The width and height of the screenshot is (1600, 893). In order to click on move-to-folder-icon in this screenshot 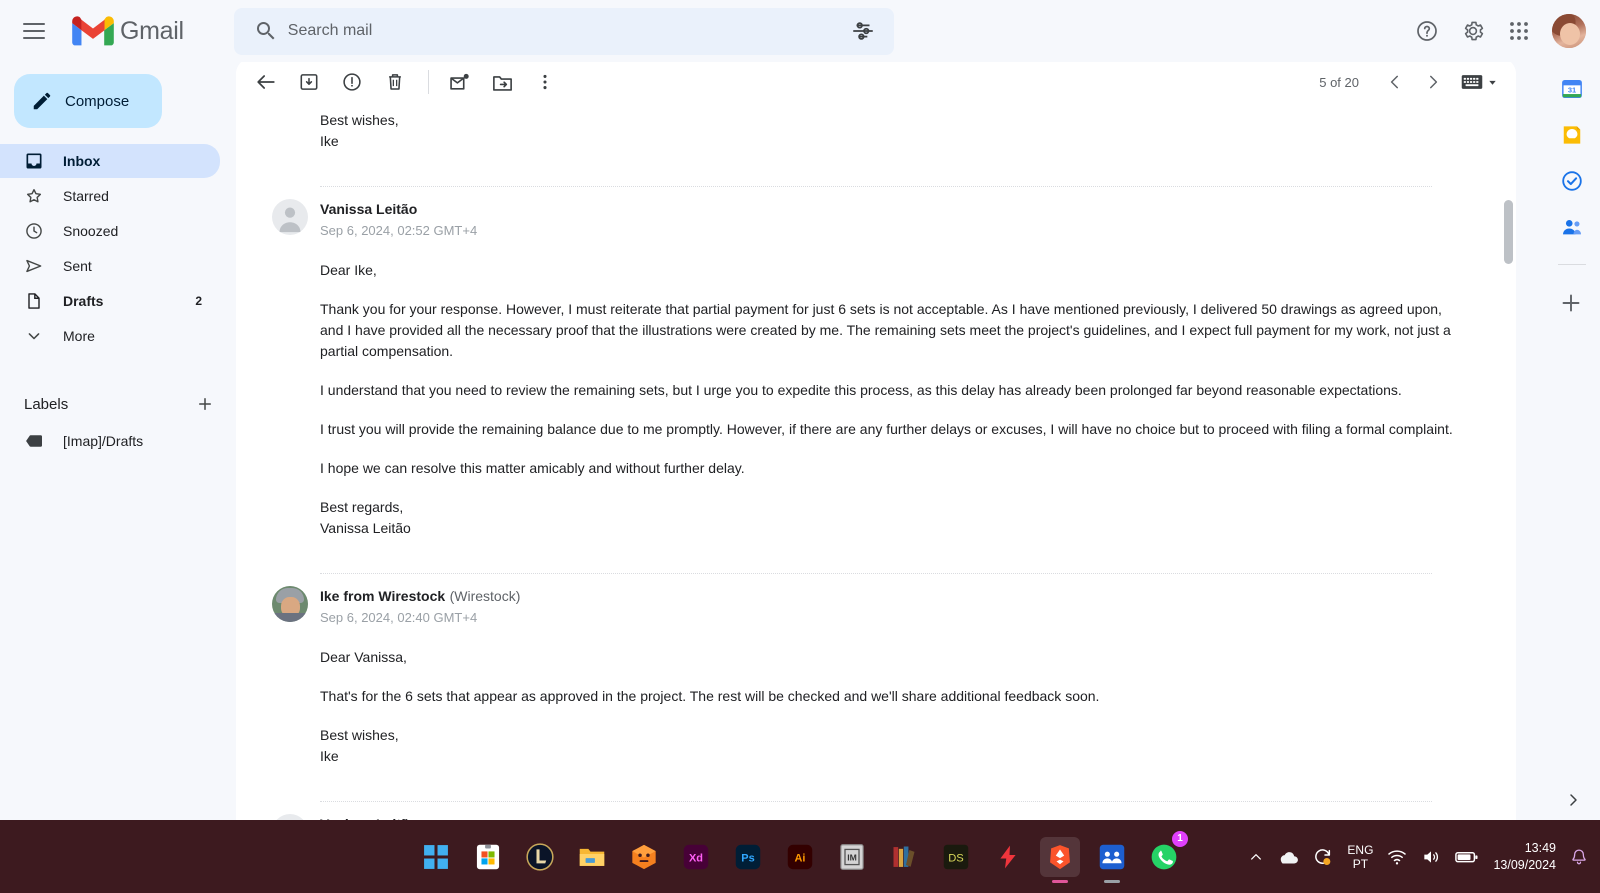, I will do `click(502, 83)`.